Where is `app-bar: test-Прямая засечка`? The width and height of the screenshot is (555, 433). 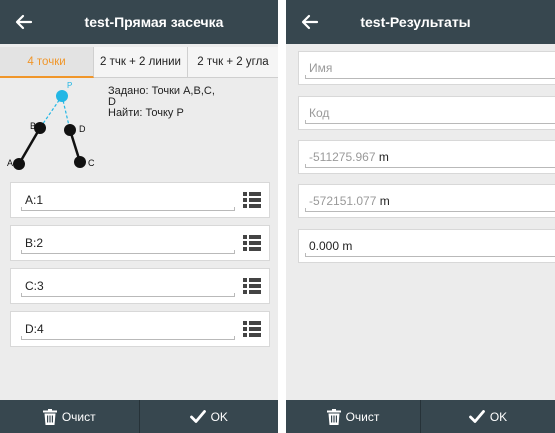
app-bar: test-Прямая засечка is located at coordinates (139, 22).